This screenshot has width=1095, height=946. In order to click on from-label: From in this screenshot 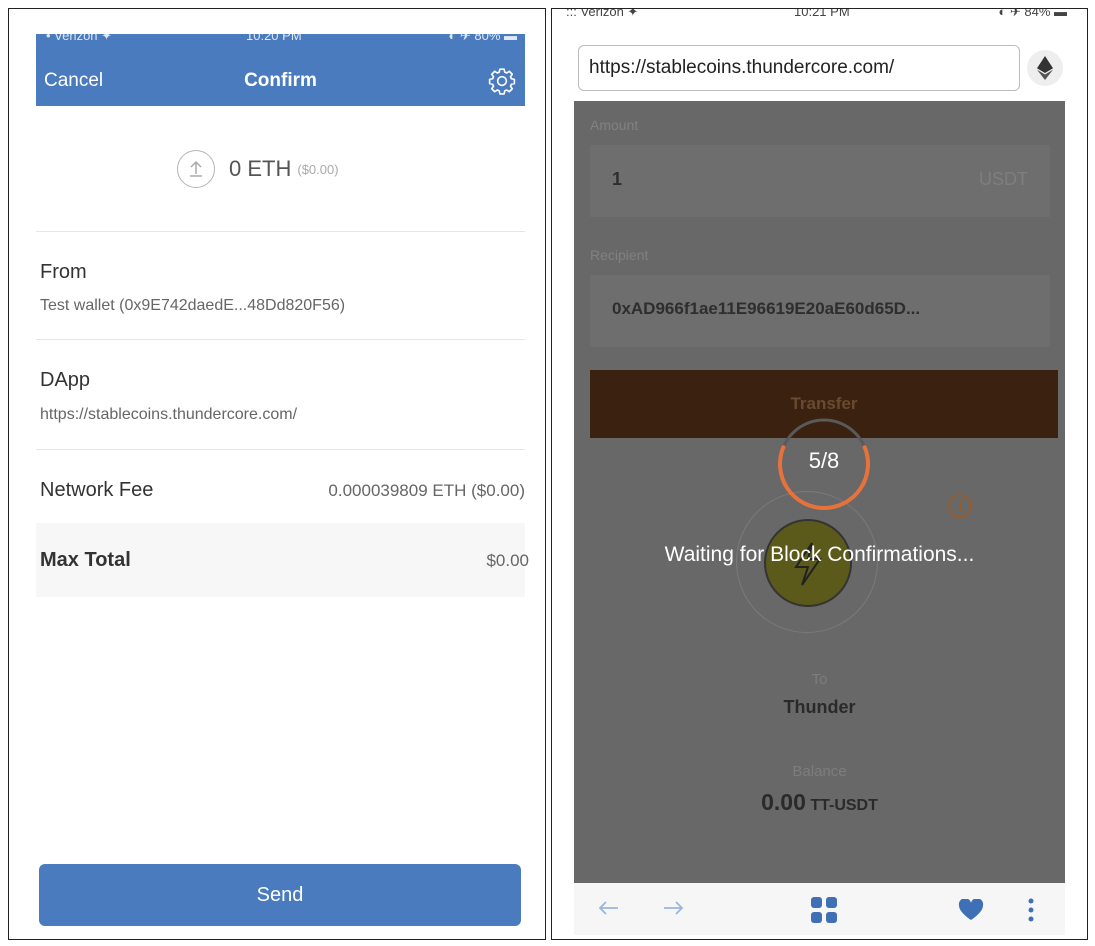, I will do `click(63, 272)`.